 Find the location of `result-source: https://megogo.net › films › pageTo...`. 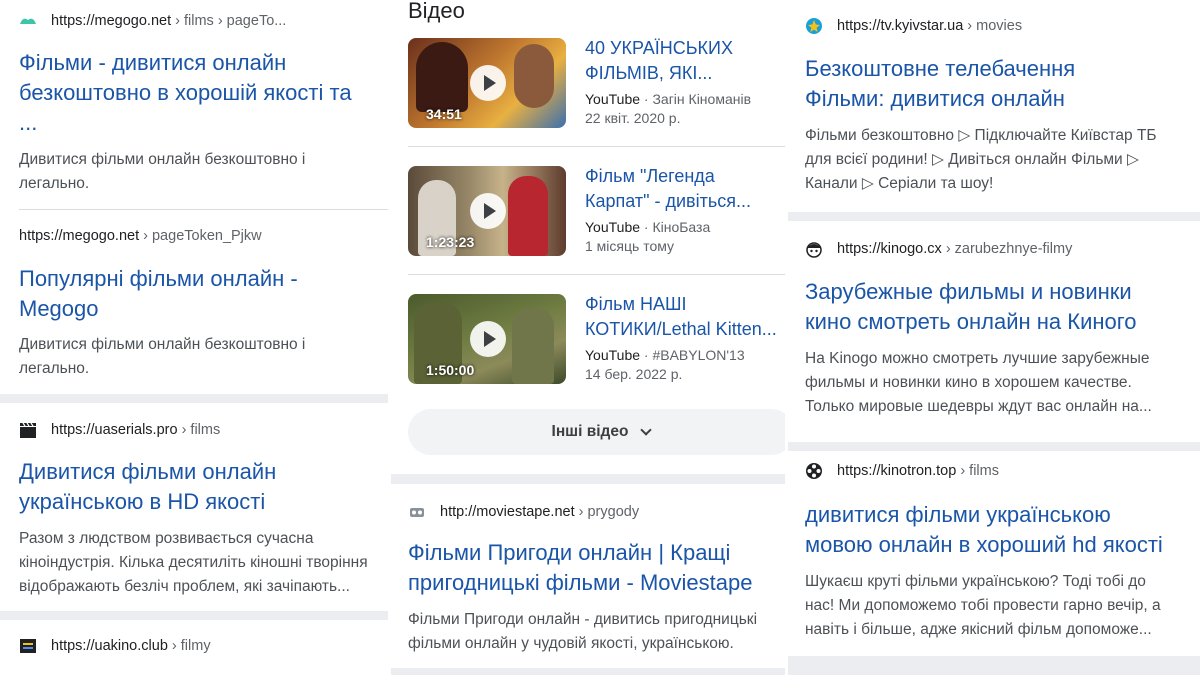

result-source: https://megogo.net › films › pageTo... is located at coordinates (152, 21).